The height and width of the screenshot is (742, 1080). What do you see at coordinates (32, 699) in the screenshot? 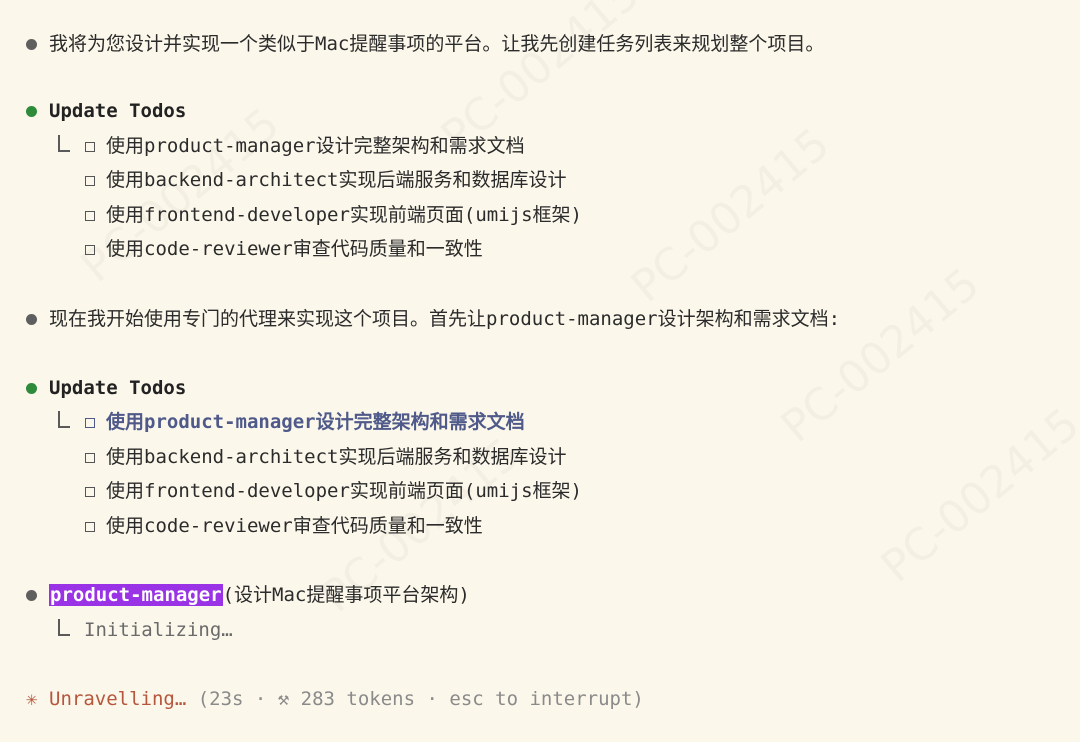
I see `spinner-star-icon: ✳` at bounding box center [32, 699].